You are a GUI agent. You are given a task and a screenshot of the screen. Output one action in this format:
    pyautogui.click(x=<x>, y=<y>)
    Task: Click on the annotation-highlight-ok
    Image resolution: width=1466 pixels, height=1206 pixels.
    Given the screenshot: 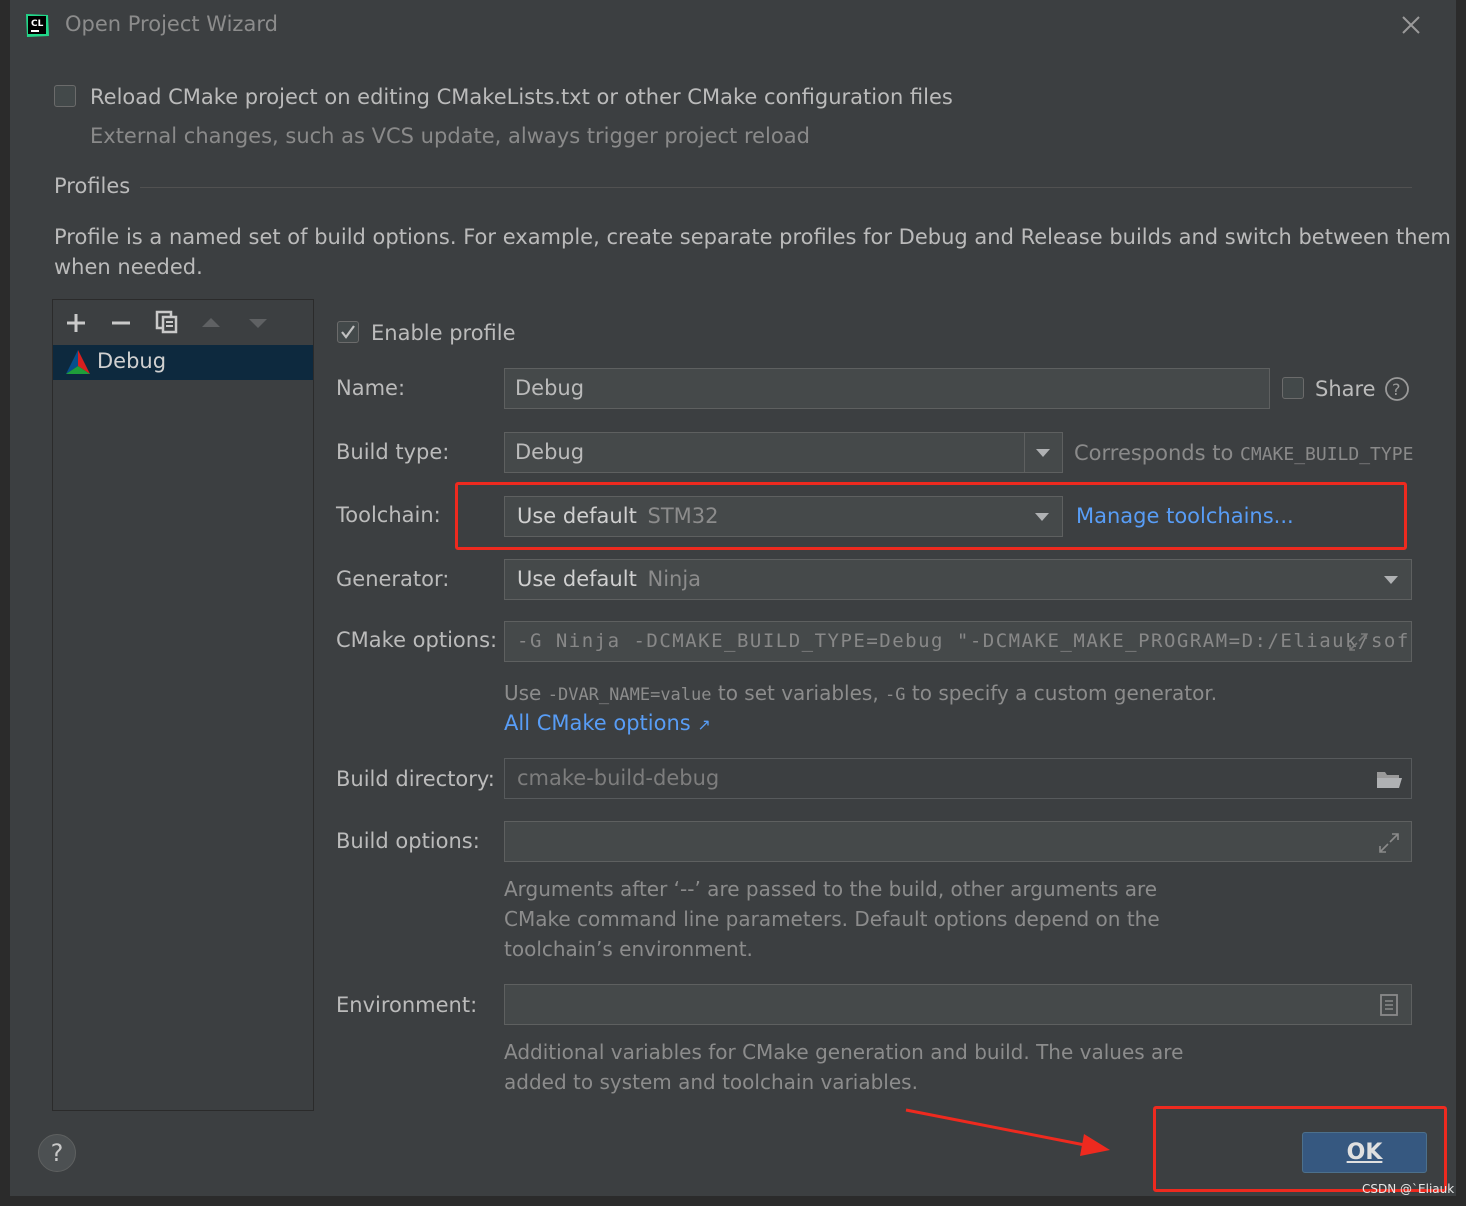 What is the action you would take?
    pyautogui.click(x=1300, y=1149)
    